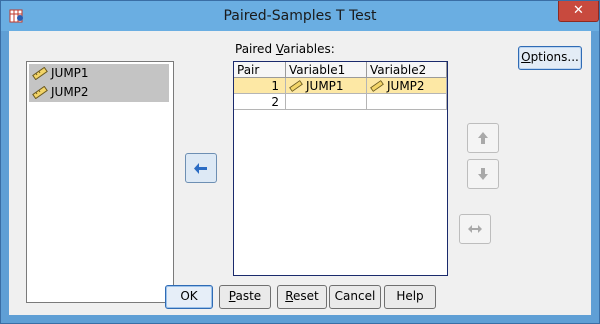  What do you see at coordinates (410, 297) in the screenshot?
I see `help-button: Help` at bounding box center [410, 297].